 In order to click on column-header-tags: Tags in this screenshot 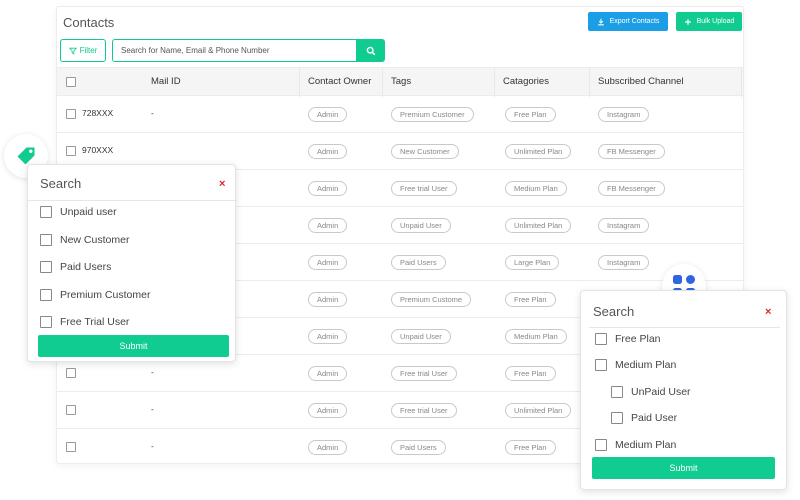, I will do `click(401, 81)`.